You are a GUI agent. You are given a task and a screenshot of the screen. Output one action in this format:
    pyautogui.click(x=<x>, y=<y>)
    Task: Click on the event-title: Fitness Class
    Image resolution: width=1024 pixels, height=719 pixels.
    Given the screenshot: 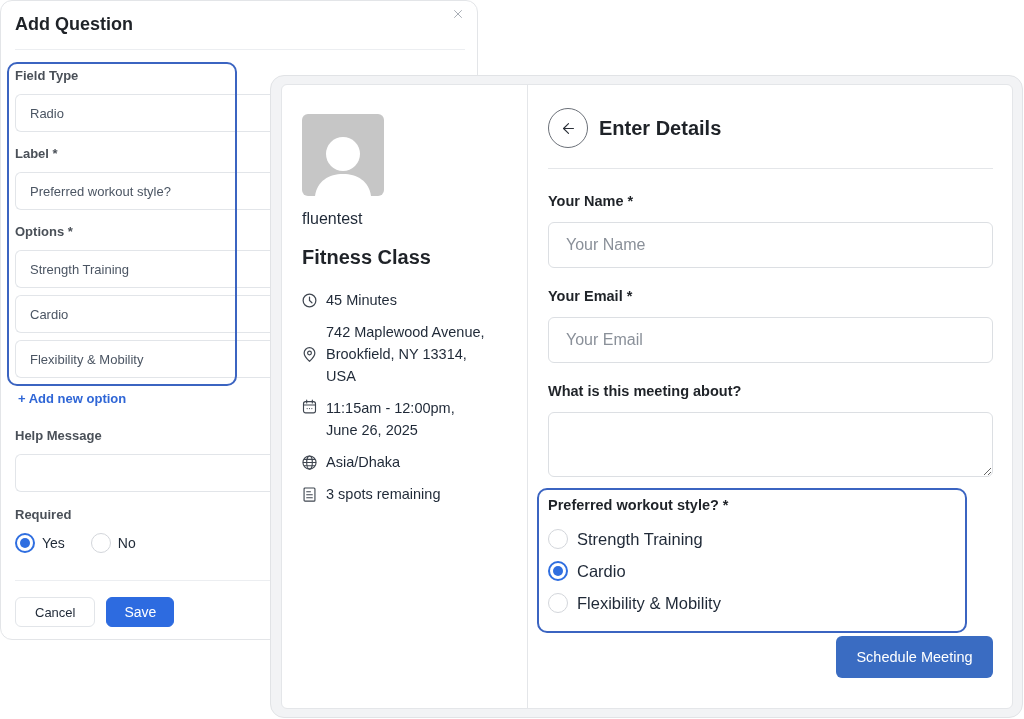 What is the action you would take?
    pyautogui.click(x=366, y=257)
    